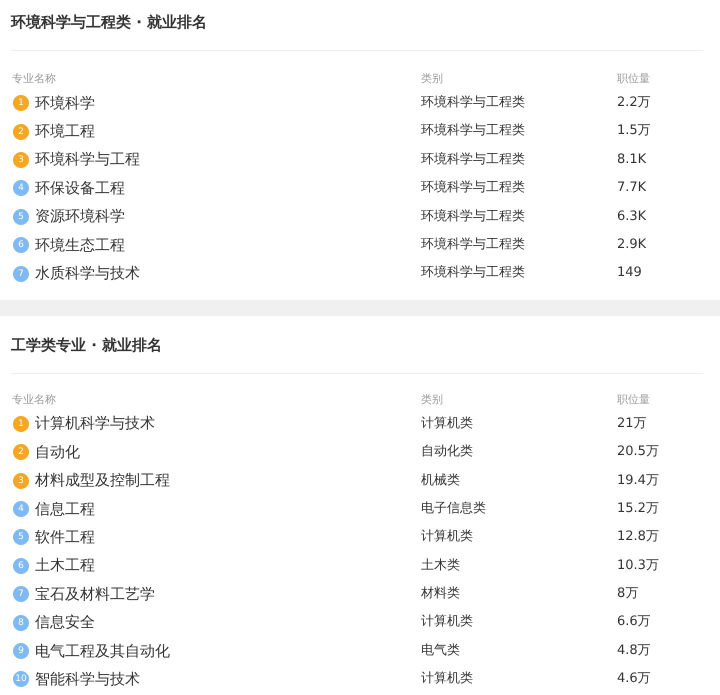 Image resolution: width=720 pixels, height=695 pixels. What do you see at coordinates (638, 452) in the screenshot?
I see `job-count-cell-text: 20.5万` at bounding box center [638, 452].